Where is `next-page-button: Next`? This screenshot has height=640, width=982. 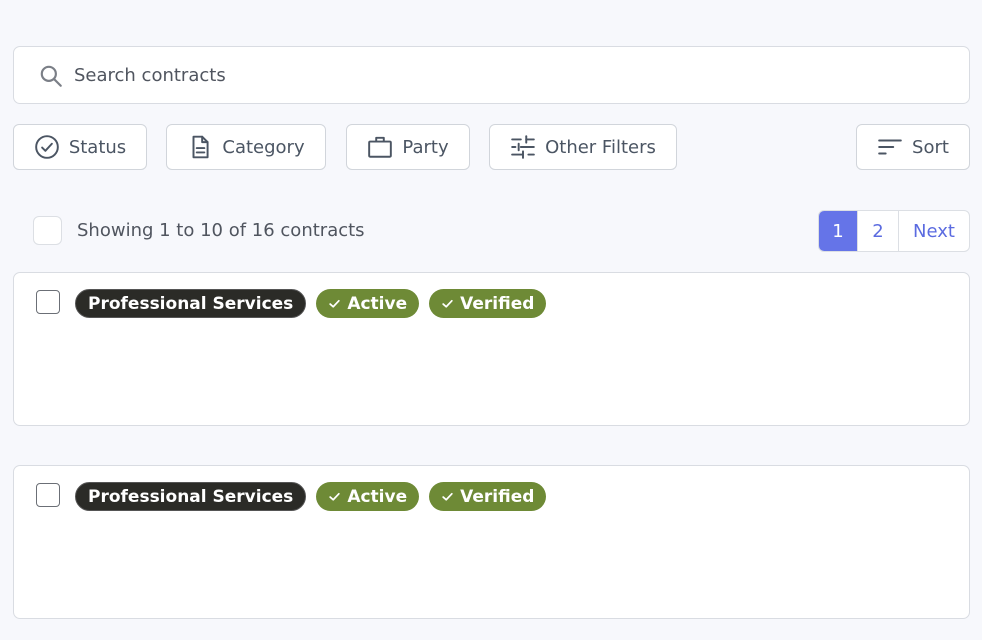
next-page-button: Next is located at coordinates (933, 231).